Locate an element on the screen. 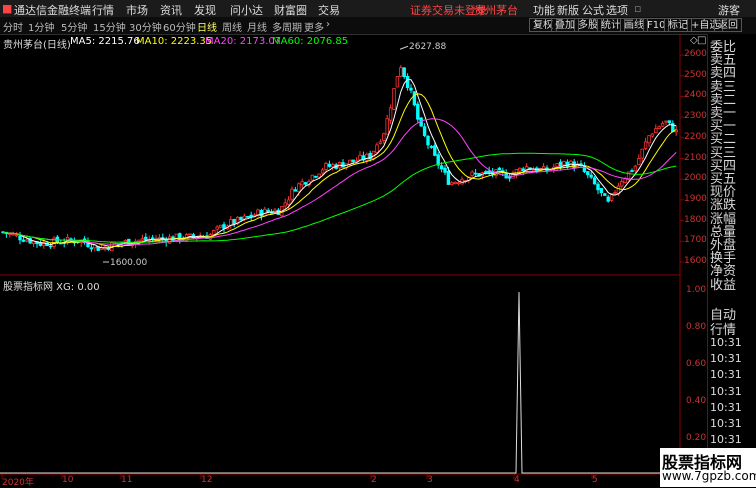 Image resolution: width=756 pixels, height=488 pixels. menu-item-wenxiaoda: 问小达 is located at coordinates (246, 10).